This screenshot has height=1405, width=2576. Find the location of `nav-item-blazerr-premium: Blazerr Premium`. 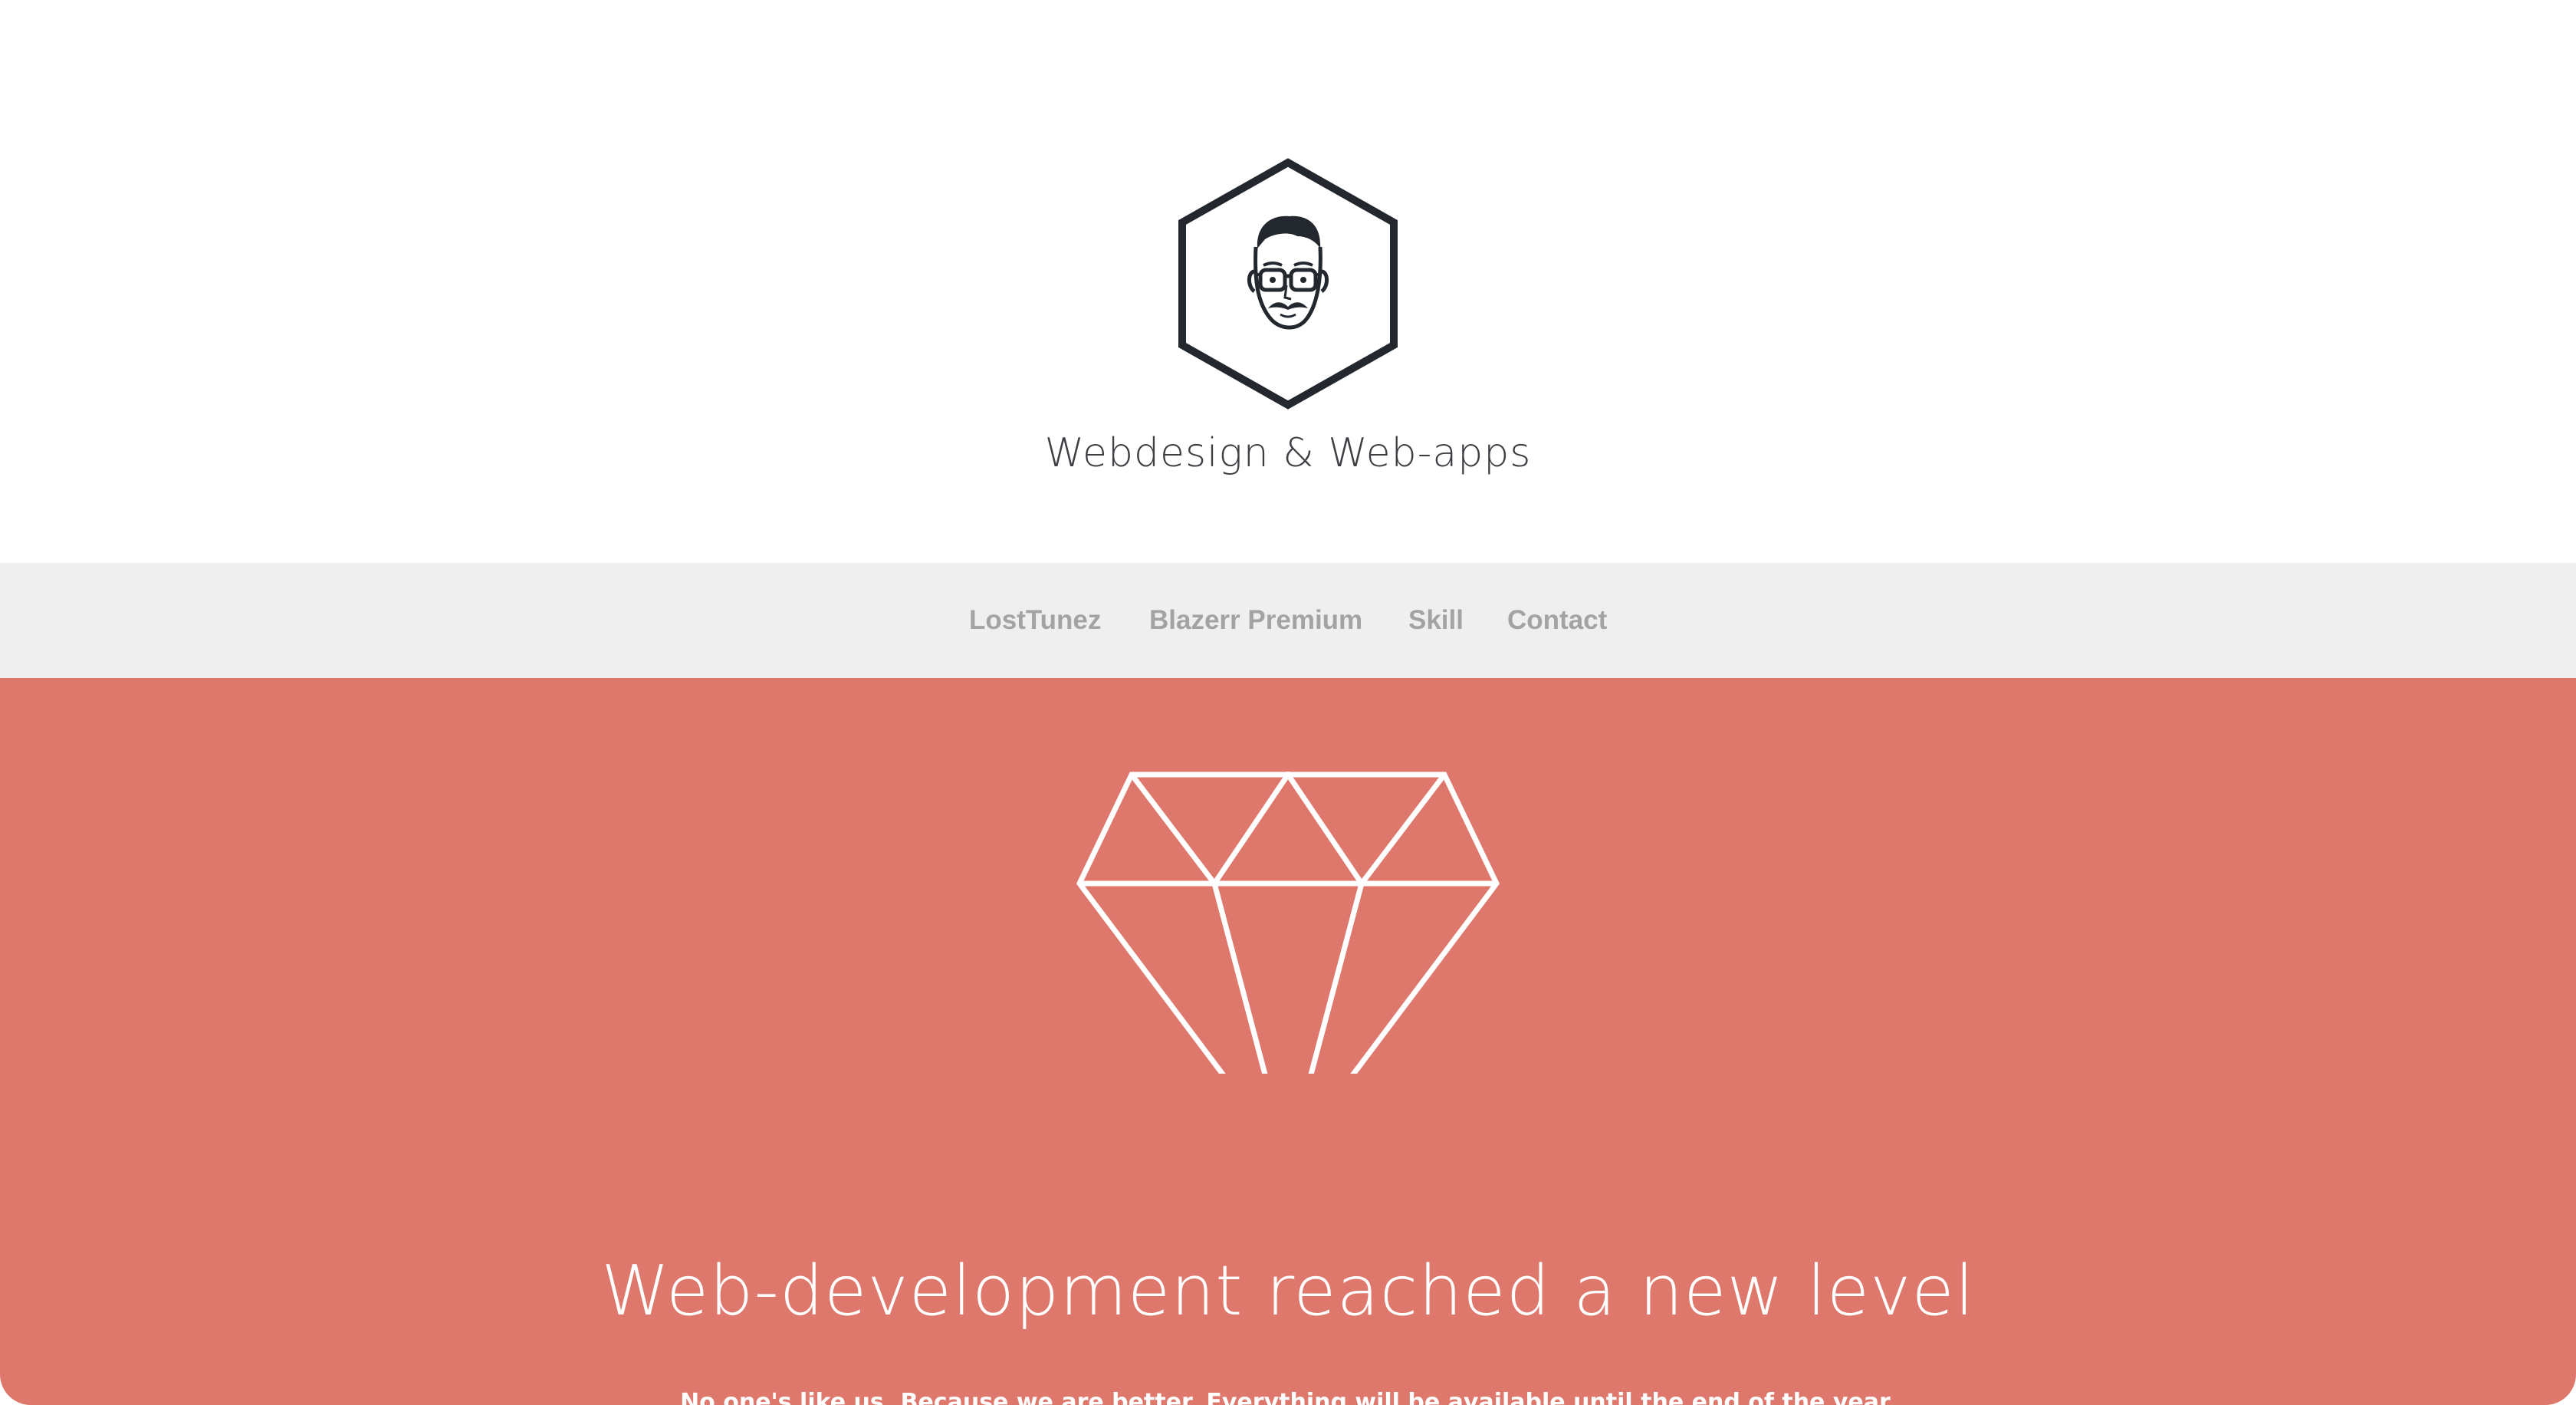

nav-item-blazerr-premium: Blazerr Premium is located at coordinates (1256, 621).